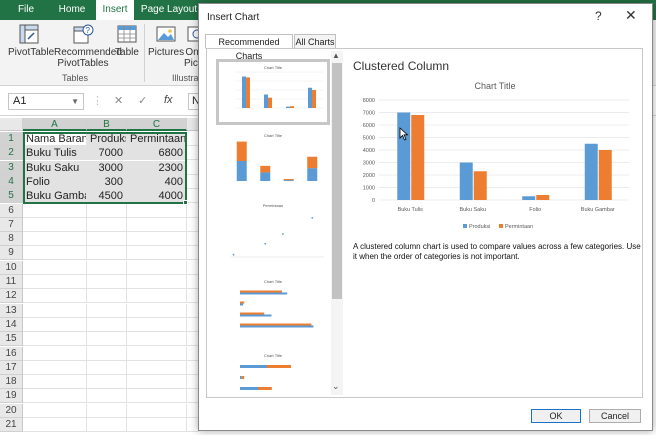  I want to click on cell-c2: 6800, so click(157, 153).